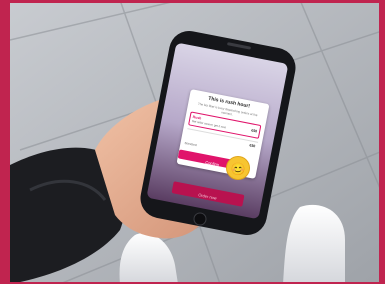 The height and width of the screenshot is (284, 385). What do you see at coordinates (254, 131) in the screenshot?
I see `option-rush-price: €50` at bounding box center [254, 131].